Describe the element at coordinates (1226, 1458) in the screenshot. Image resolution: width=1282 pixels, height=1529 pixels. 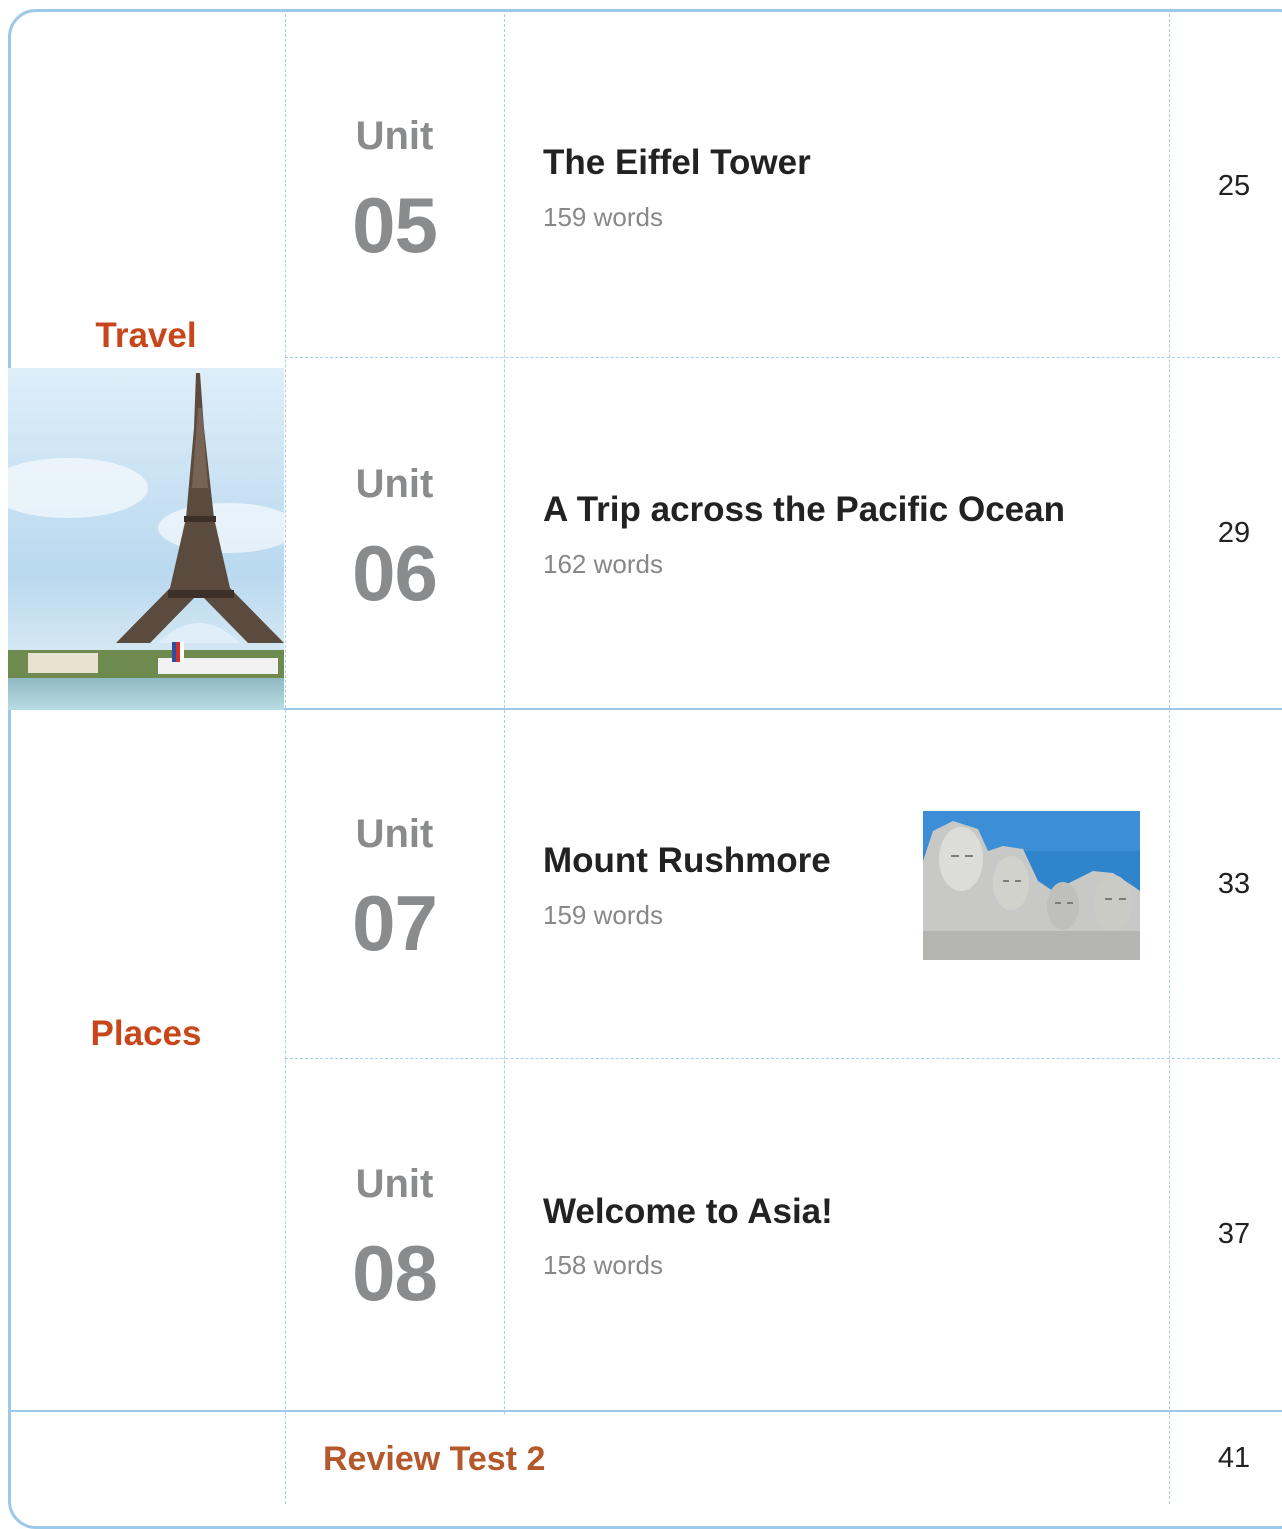
I see `review-page-number: 41` at that location.